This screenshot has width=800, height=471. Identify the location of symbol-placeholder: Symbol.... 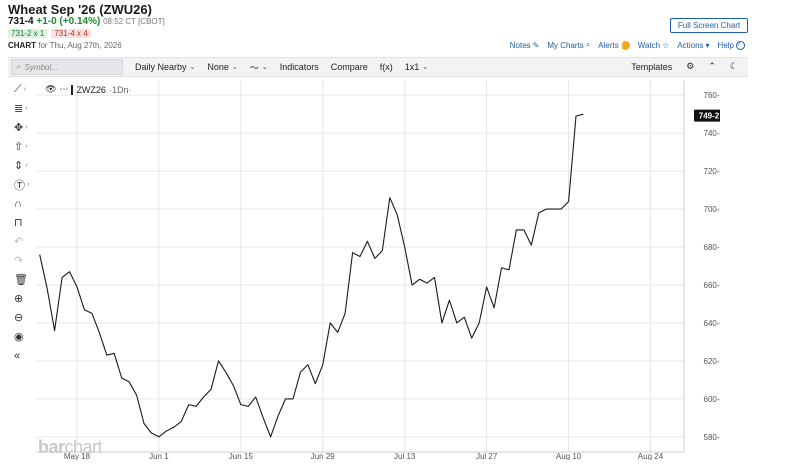
(41, 67).